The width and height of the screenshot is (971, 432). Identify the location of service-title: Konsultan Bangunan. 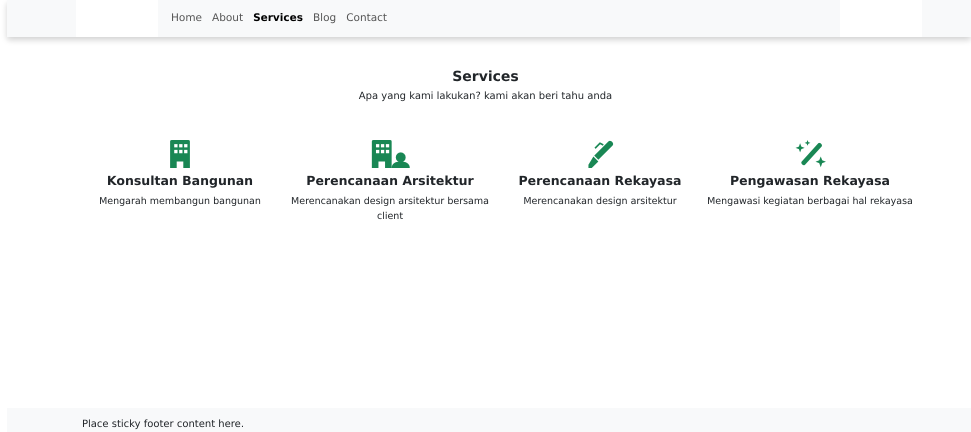
(180, 180).